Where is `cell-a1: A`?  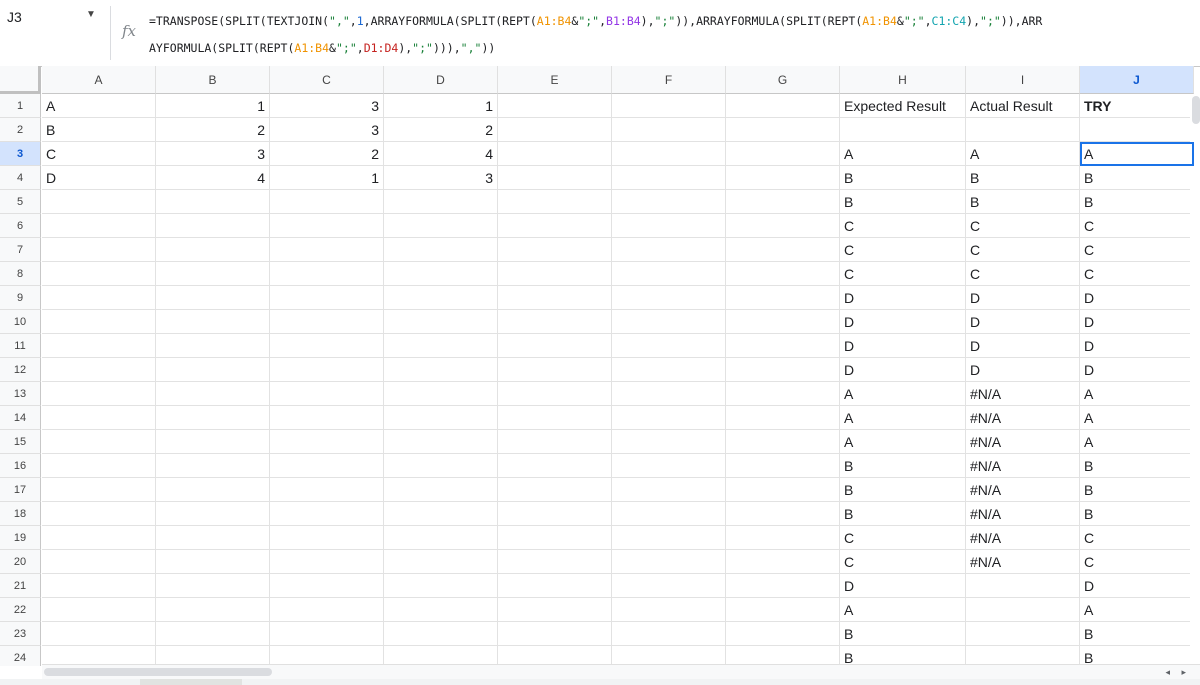 cell-a1: A is located at coordinates (99, 106).